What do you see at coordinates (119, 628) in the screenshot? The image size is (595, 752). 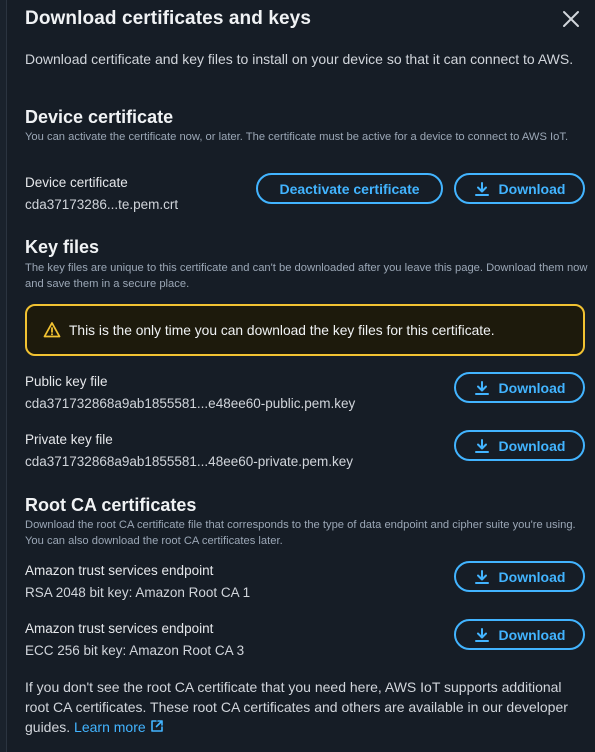 I see `ecc-endpoint-label: Amazon trust services endpoint` at bounding box center [119, 628].